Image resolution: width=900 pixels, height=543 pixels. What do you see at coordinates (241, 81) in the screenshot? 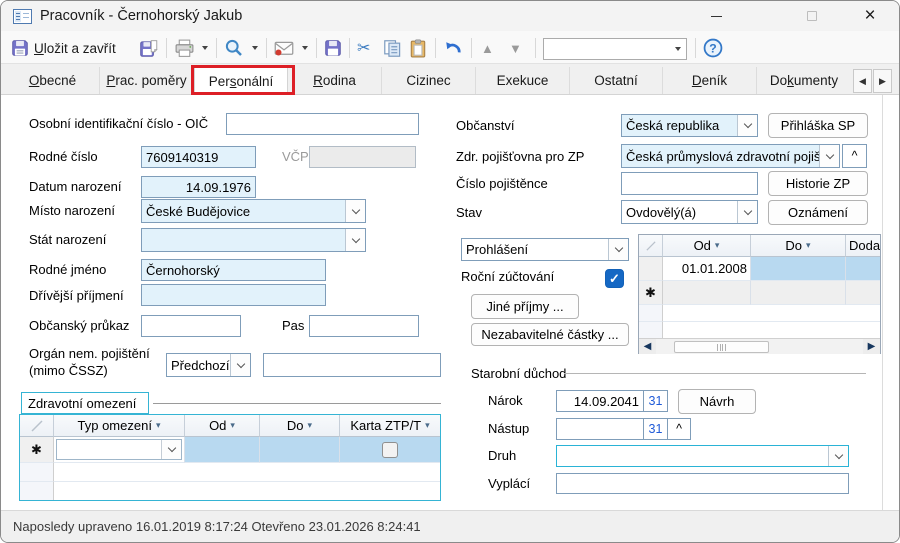
I see `tab-personalni: Personální` at bounding box center [241, 81].